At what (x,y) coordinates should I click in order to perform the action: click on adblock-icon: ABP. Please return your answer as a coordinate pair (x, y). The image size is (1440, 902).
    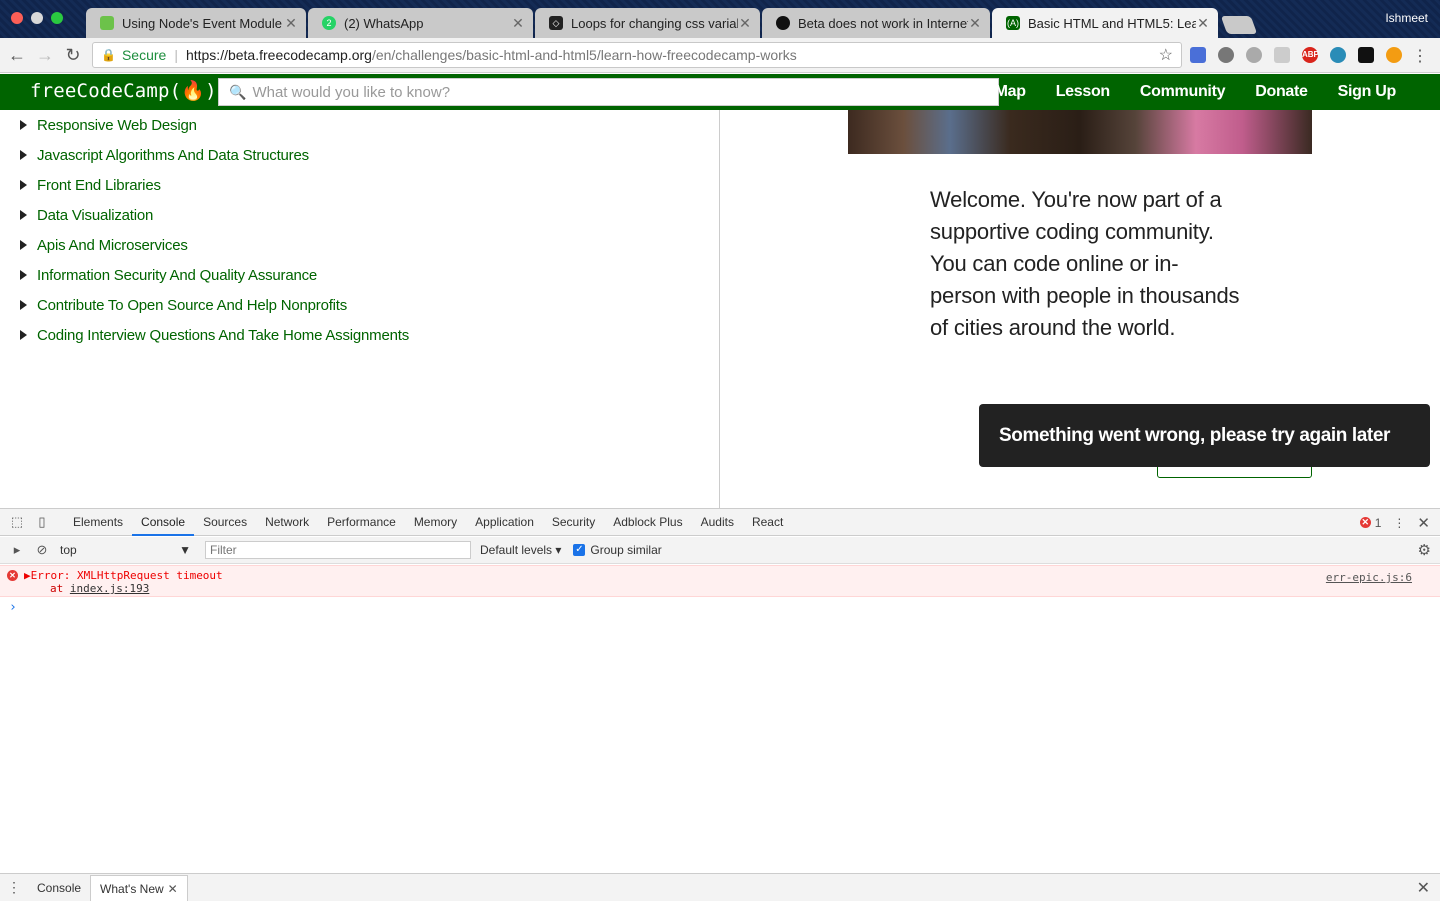
    Looking at the image, I should click on (1310, 55).